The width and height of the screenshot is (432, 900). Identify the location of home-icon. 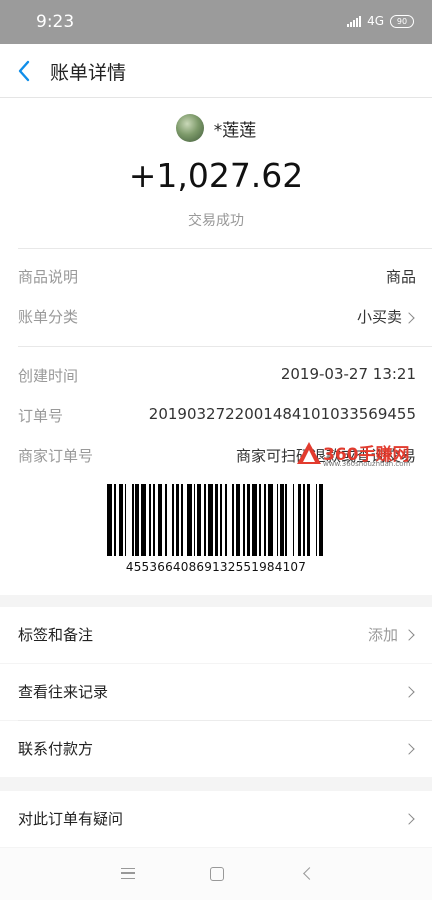
(217, 874).